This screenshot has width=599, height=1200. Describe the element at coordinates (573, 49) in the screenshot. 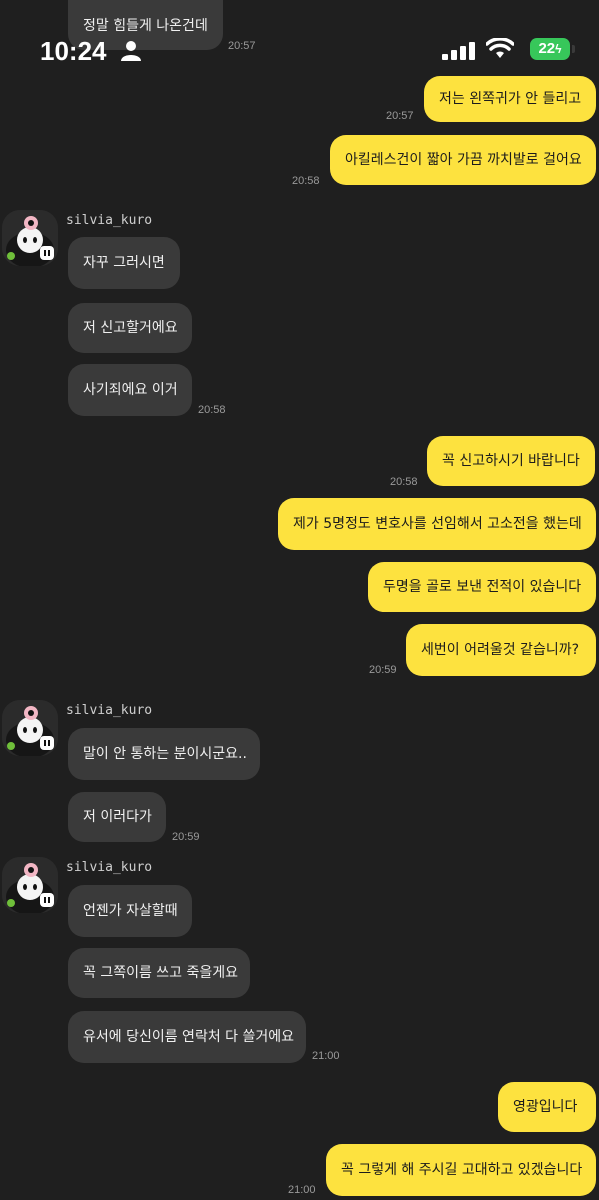

I see `battery-tip` at that location.